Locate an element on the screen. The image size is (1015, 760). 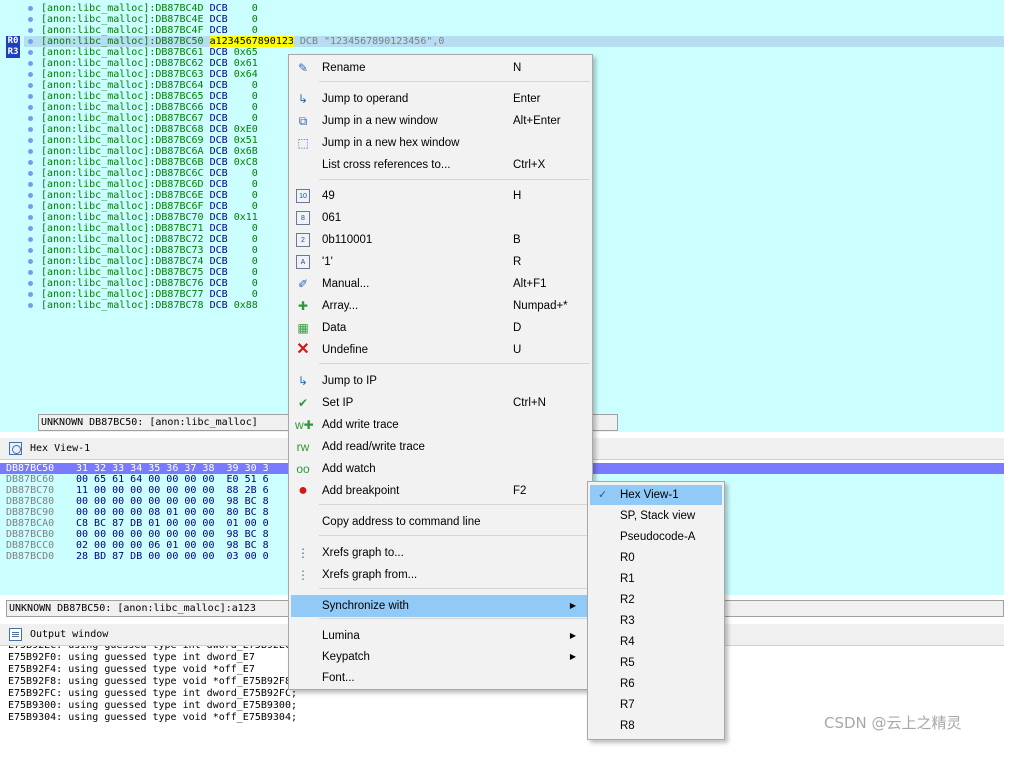
menu-item-1: A '1' R is located at coordinates (440, 262).